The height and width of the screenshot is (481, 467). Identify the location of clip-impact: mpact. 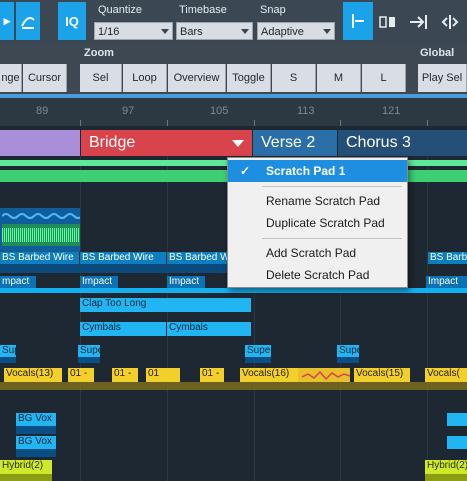
(18, 282).